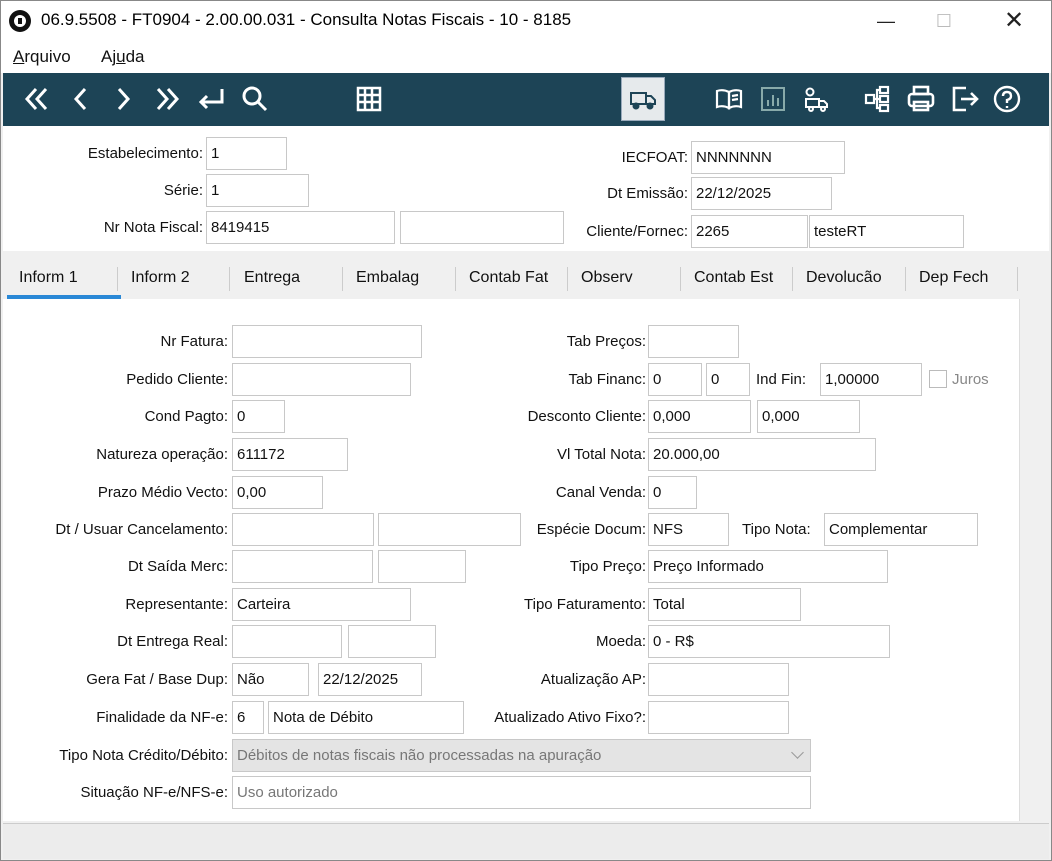  Describe the element at coordinates (570, 717) in the screenshot. I see `atual-ativo-label: Atualizado Ativo Fixo?:` at that location.